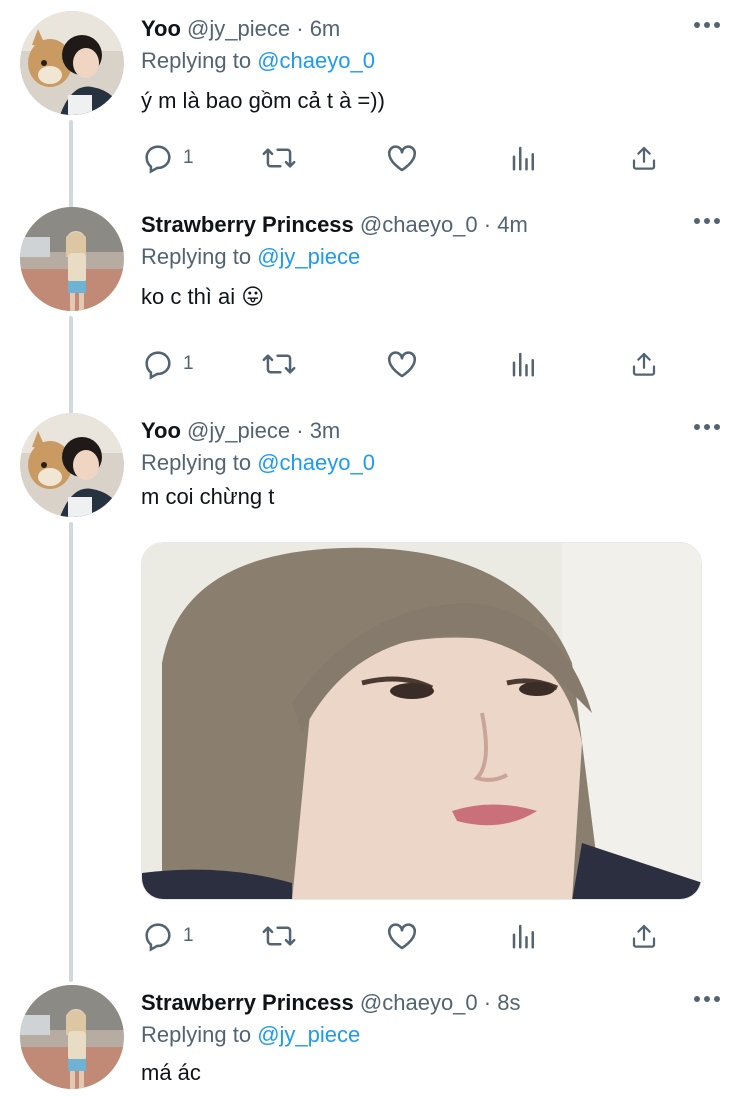  Describe the element at coordinates (512, 224) in the screenshot. I see `timestamp: 4m` at that location.